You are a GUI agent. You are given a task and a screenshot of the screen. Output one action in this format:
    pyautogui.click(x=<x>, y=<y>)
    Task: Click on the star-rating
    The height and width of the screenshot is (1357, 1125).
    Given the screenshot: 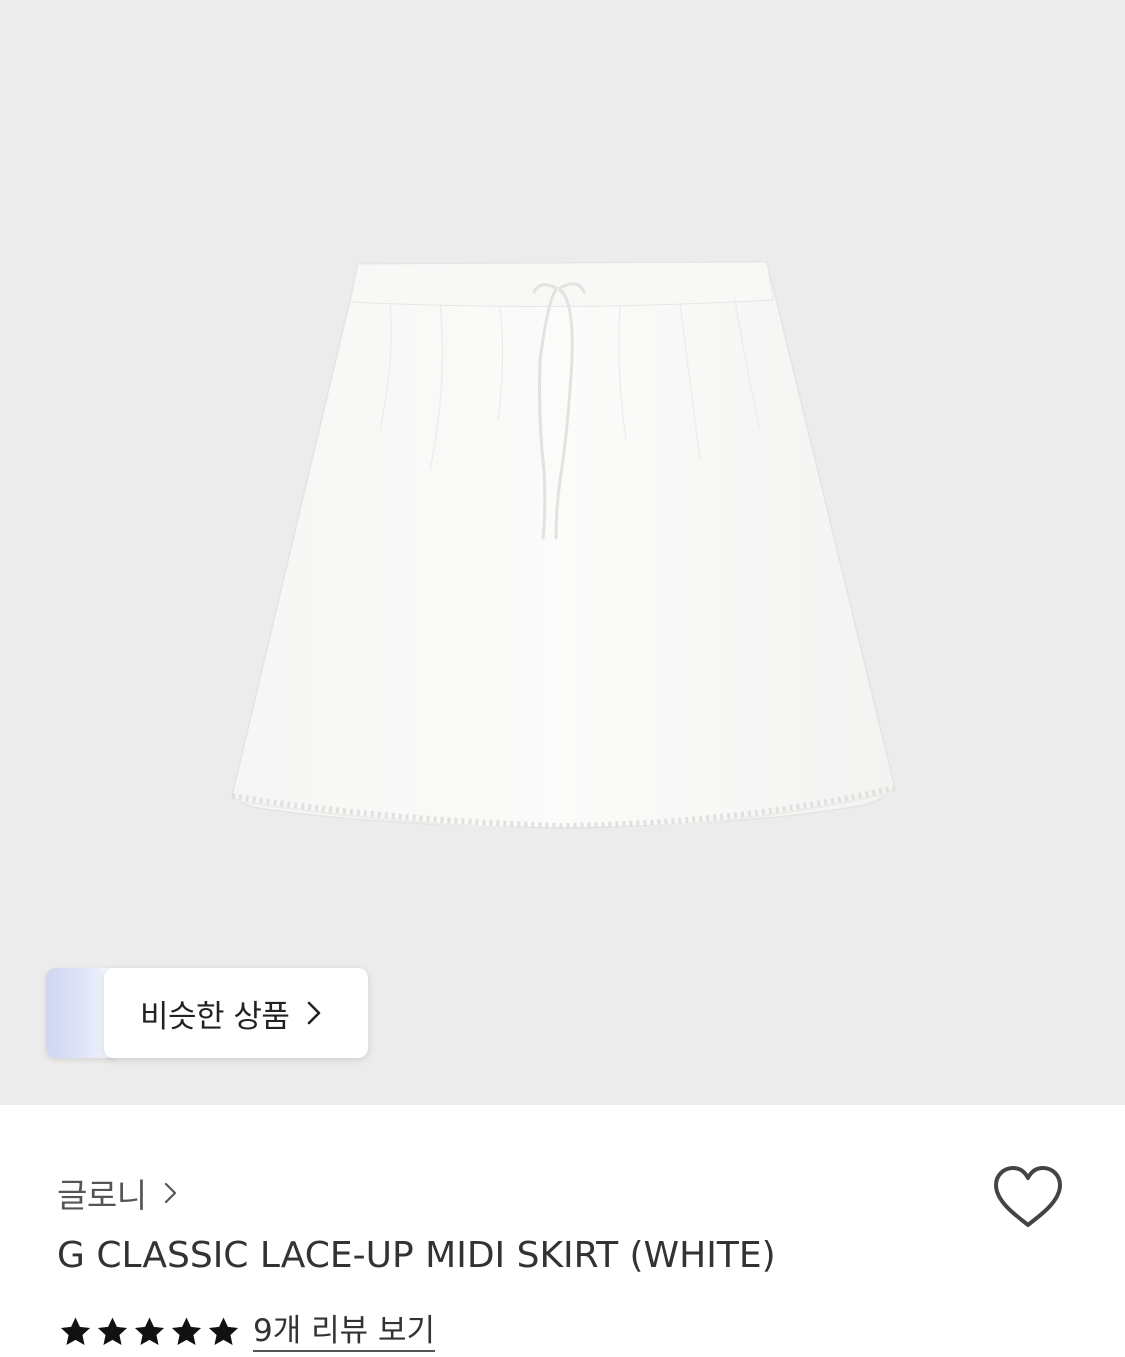 What is the action you would take?
    pyautogui.click(x=150, y=1332)
    